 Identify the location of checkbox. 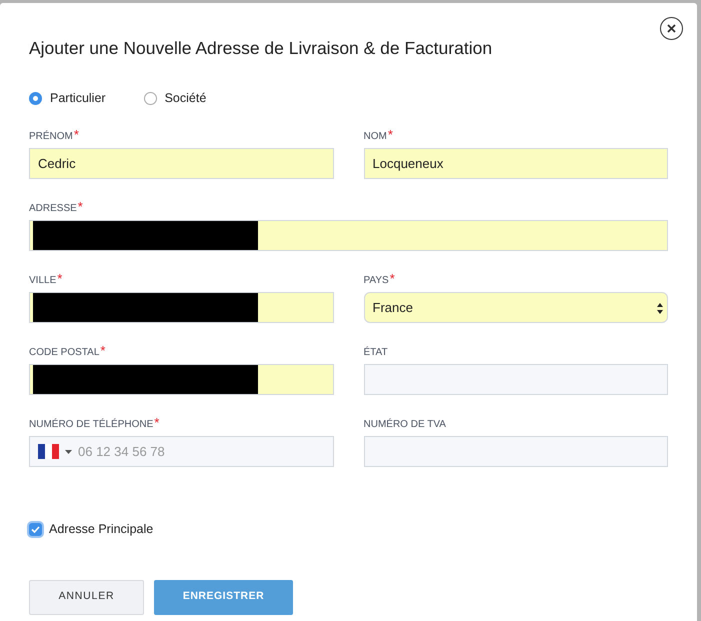
(35, 529).